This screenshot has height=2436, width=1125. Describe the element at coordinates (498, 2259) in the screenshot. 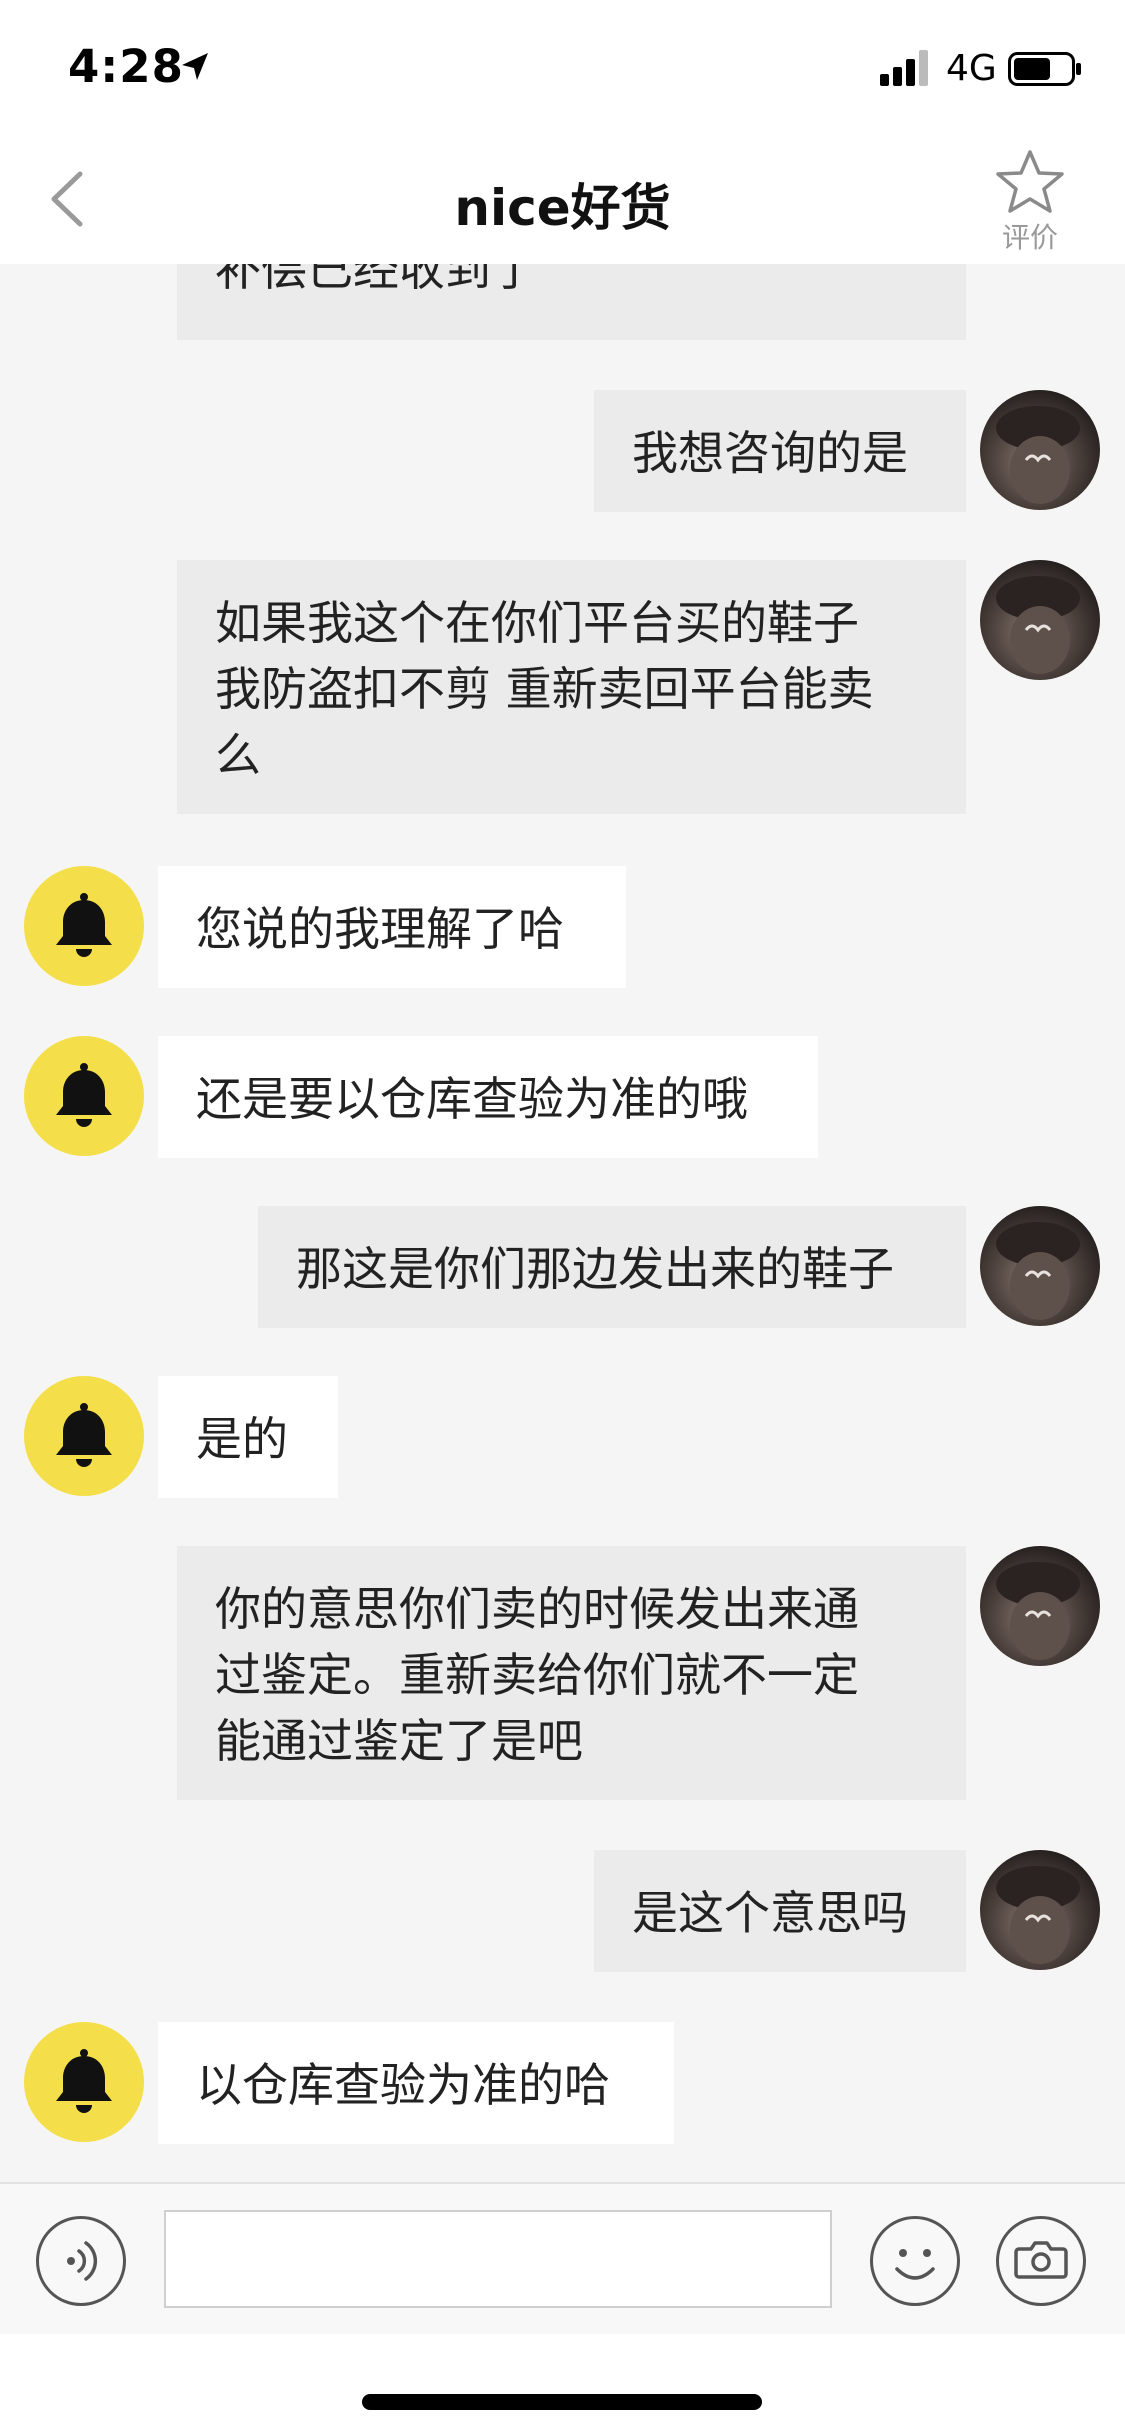

I see `message-input` at that location.